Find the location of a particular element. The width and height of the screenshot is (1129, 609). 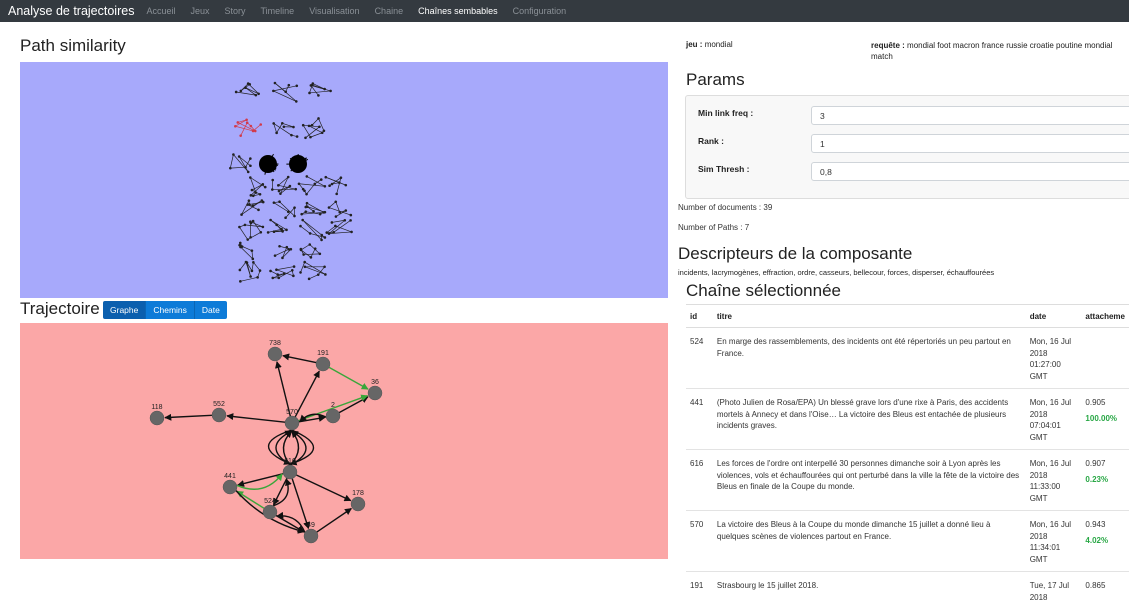

sim-thresh-label: Sim Thresh : is located at coordinates (723, 169).